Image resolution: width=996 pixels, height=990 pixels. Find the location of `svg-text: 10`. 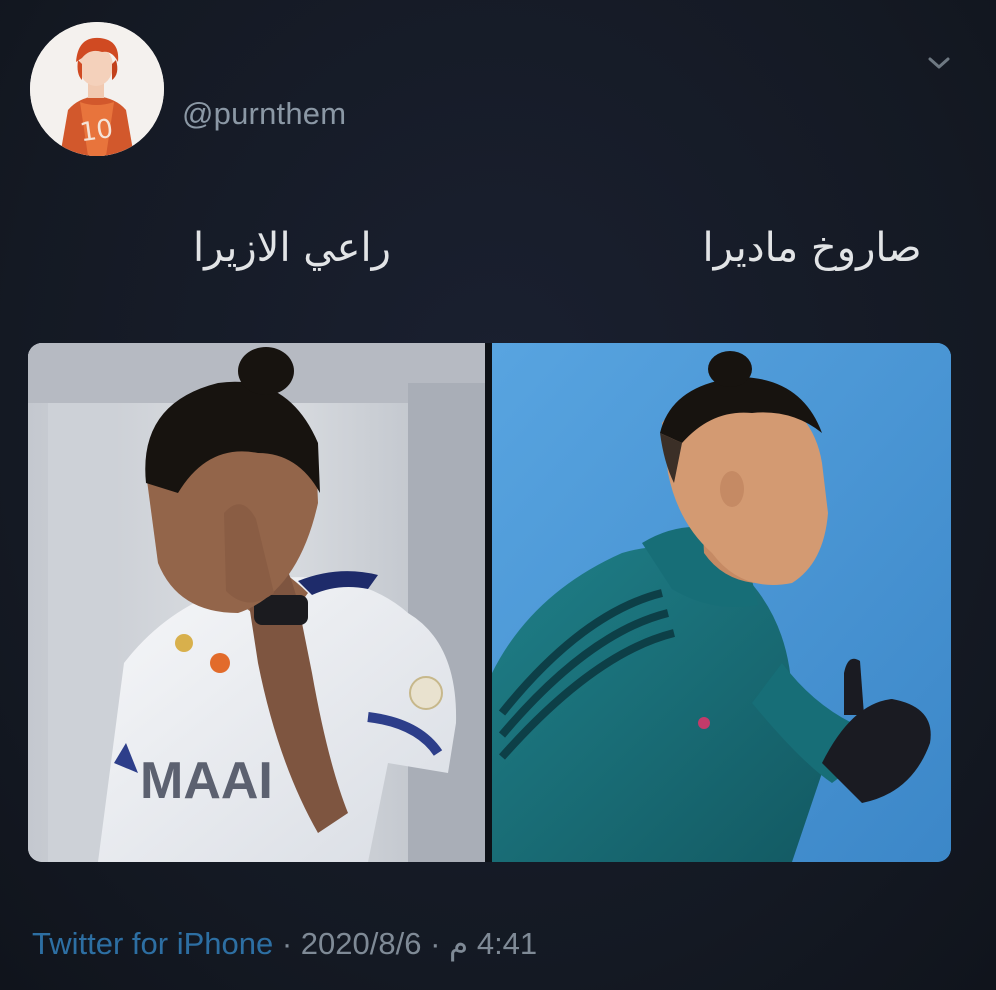

svg-text: 10 is located at coordinates (96, 131).